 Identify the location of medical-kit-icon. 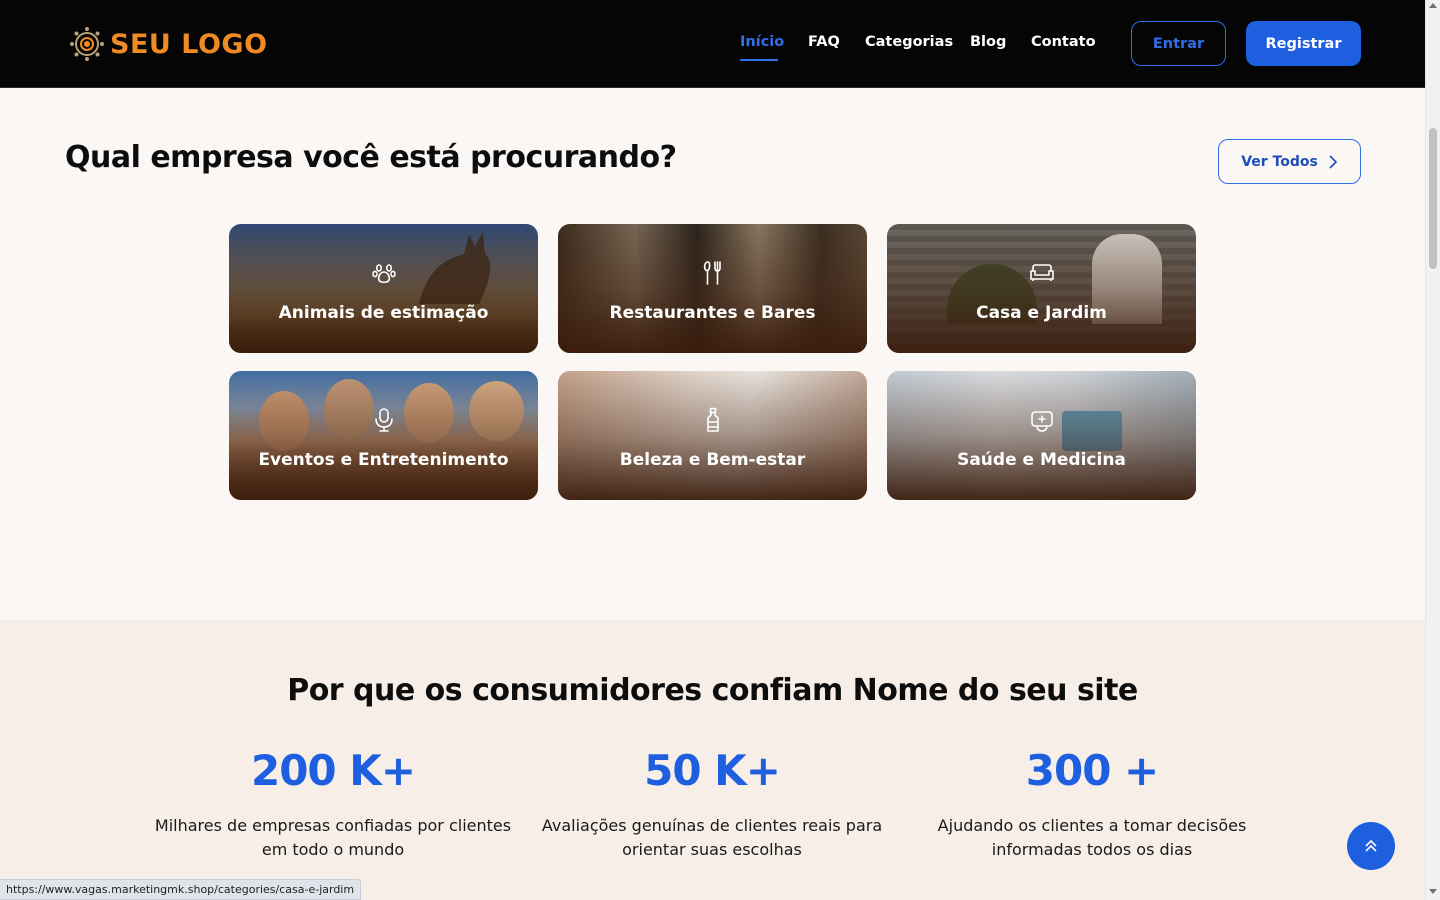
(1041, 421).